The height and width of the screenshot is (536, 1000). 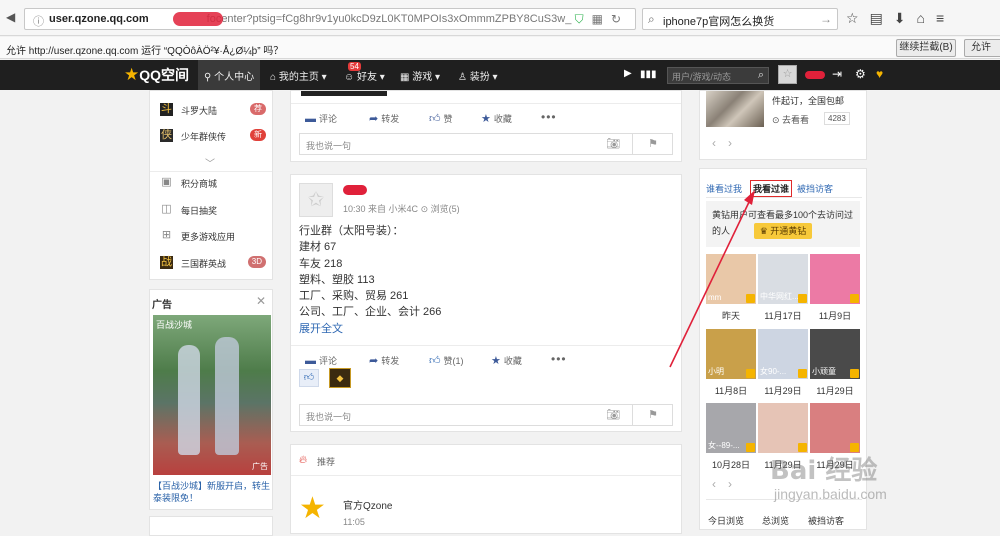 I want to click on ad-caption: 【百战沙城】新服开启，转生泰装限免！, so click(x=212, y=492).